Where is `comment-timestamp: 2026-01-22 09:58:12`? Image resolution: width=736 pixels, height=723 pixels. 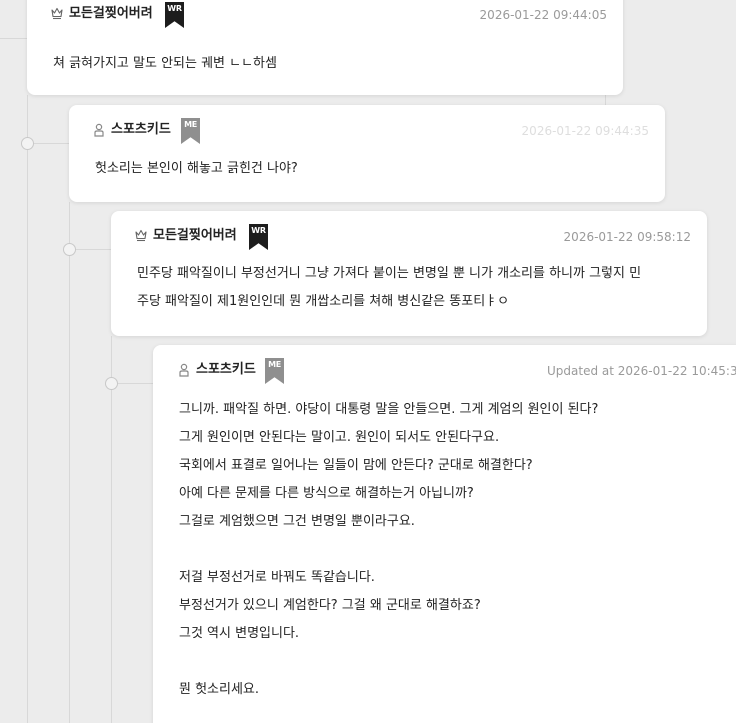 comment-timestamp: 2026-01-22 09:58:12 is located at coordinates (627, 237).